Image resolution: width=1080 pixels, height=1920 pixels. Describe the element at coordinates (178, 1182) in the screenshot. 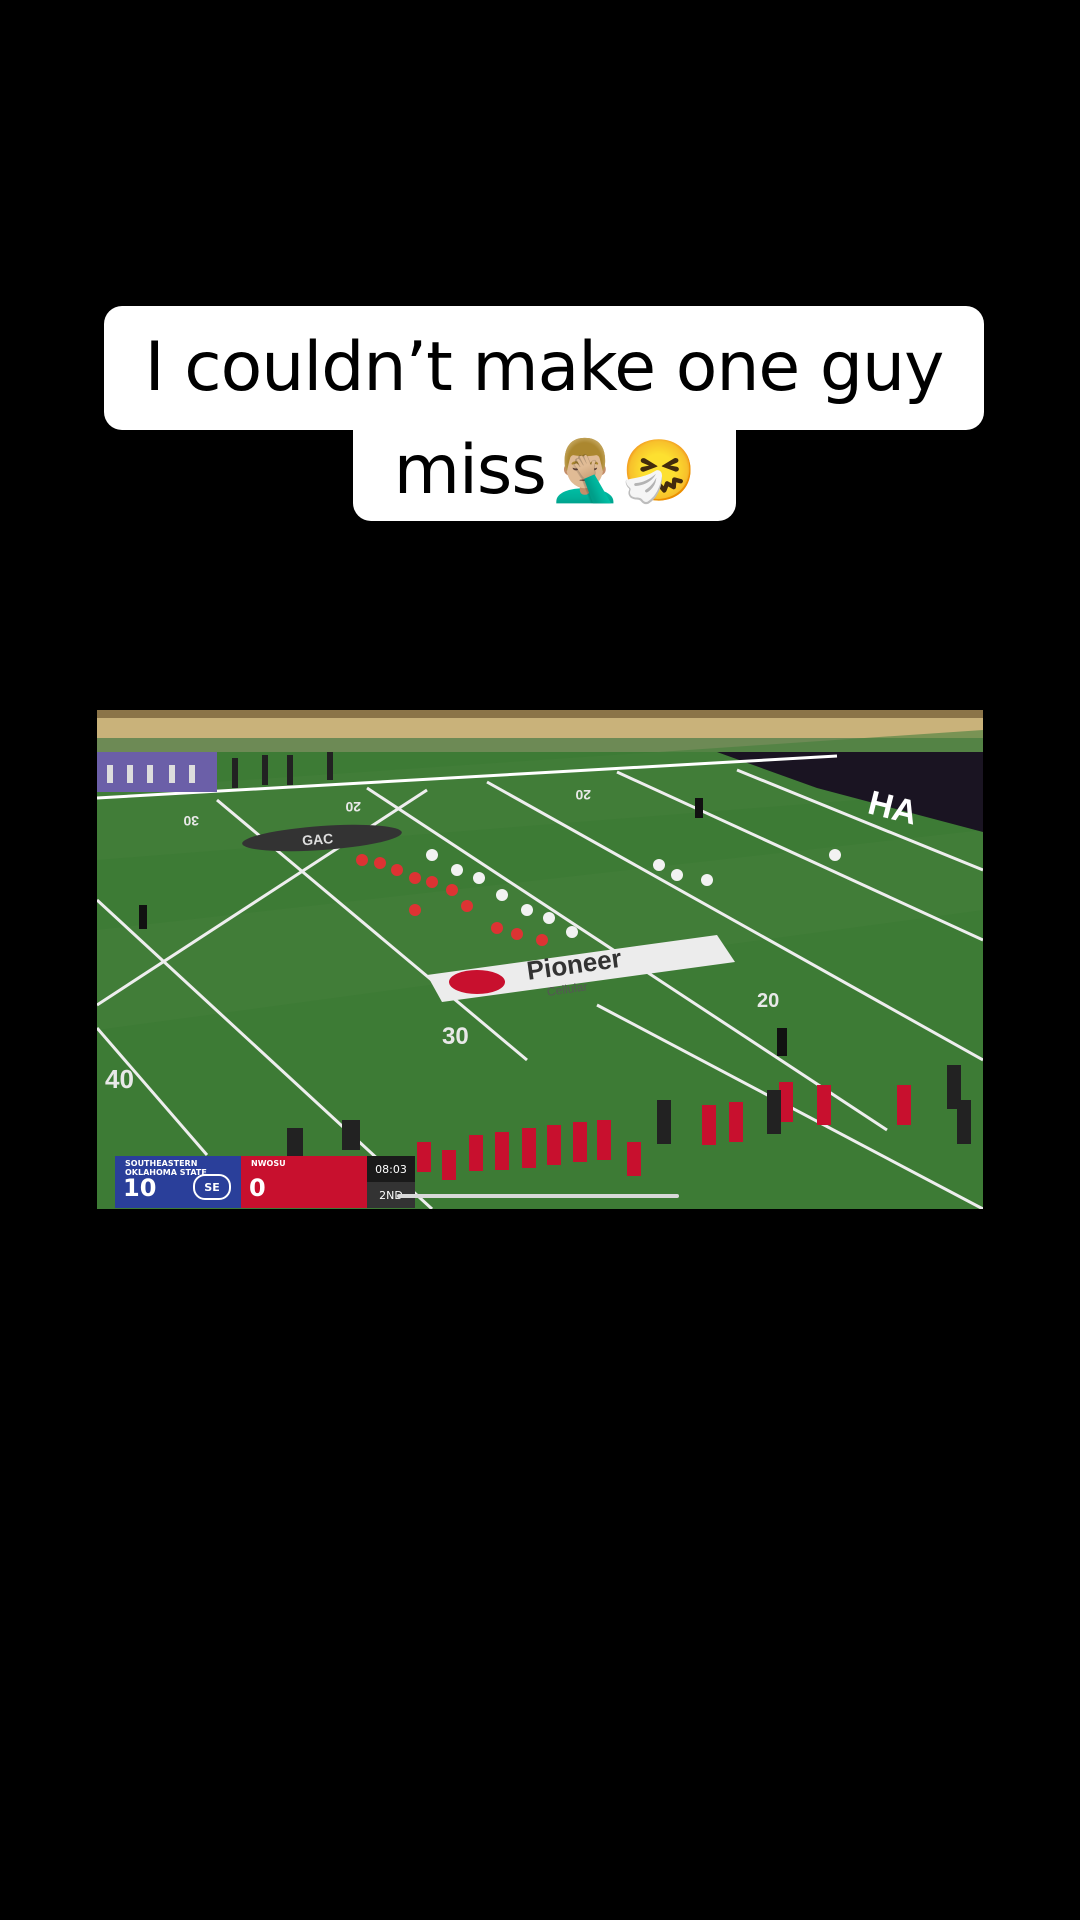

I see `home-team-panel: SOUTHEASTERN OKLAHOMA STATE 10 SE` at that location.